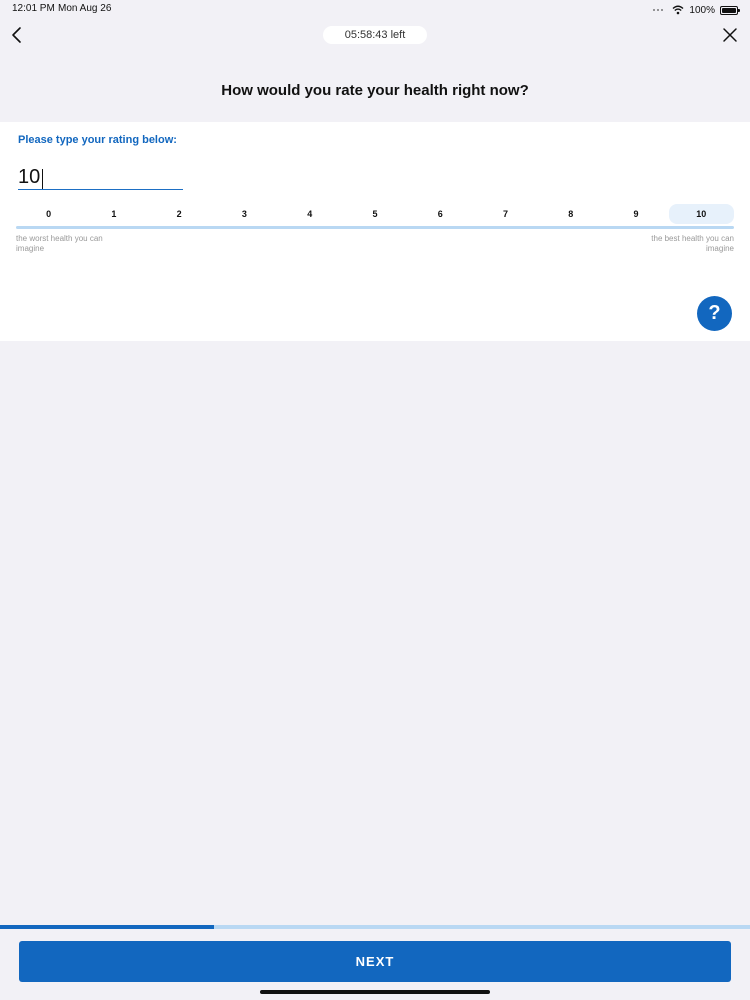  Describe the element at coordinates (42, 179) in the screenshot. I see `text-caret` at that location.